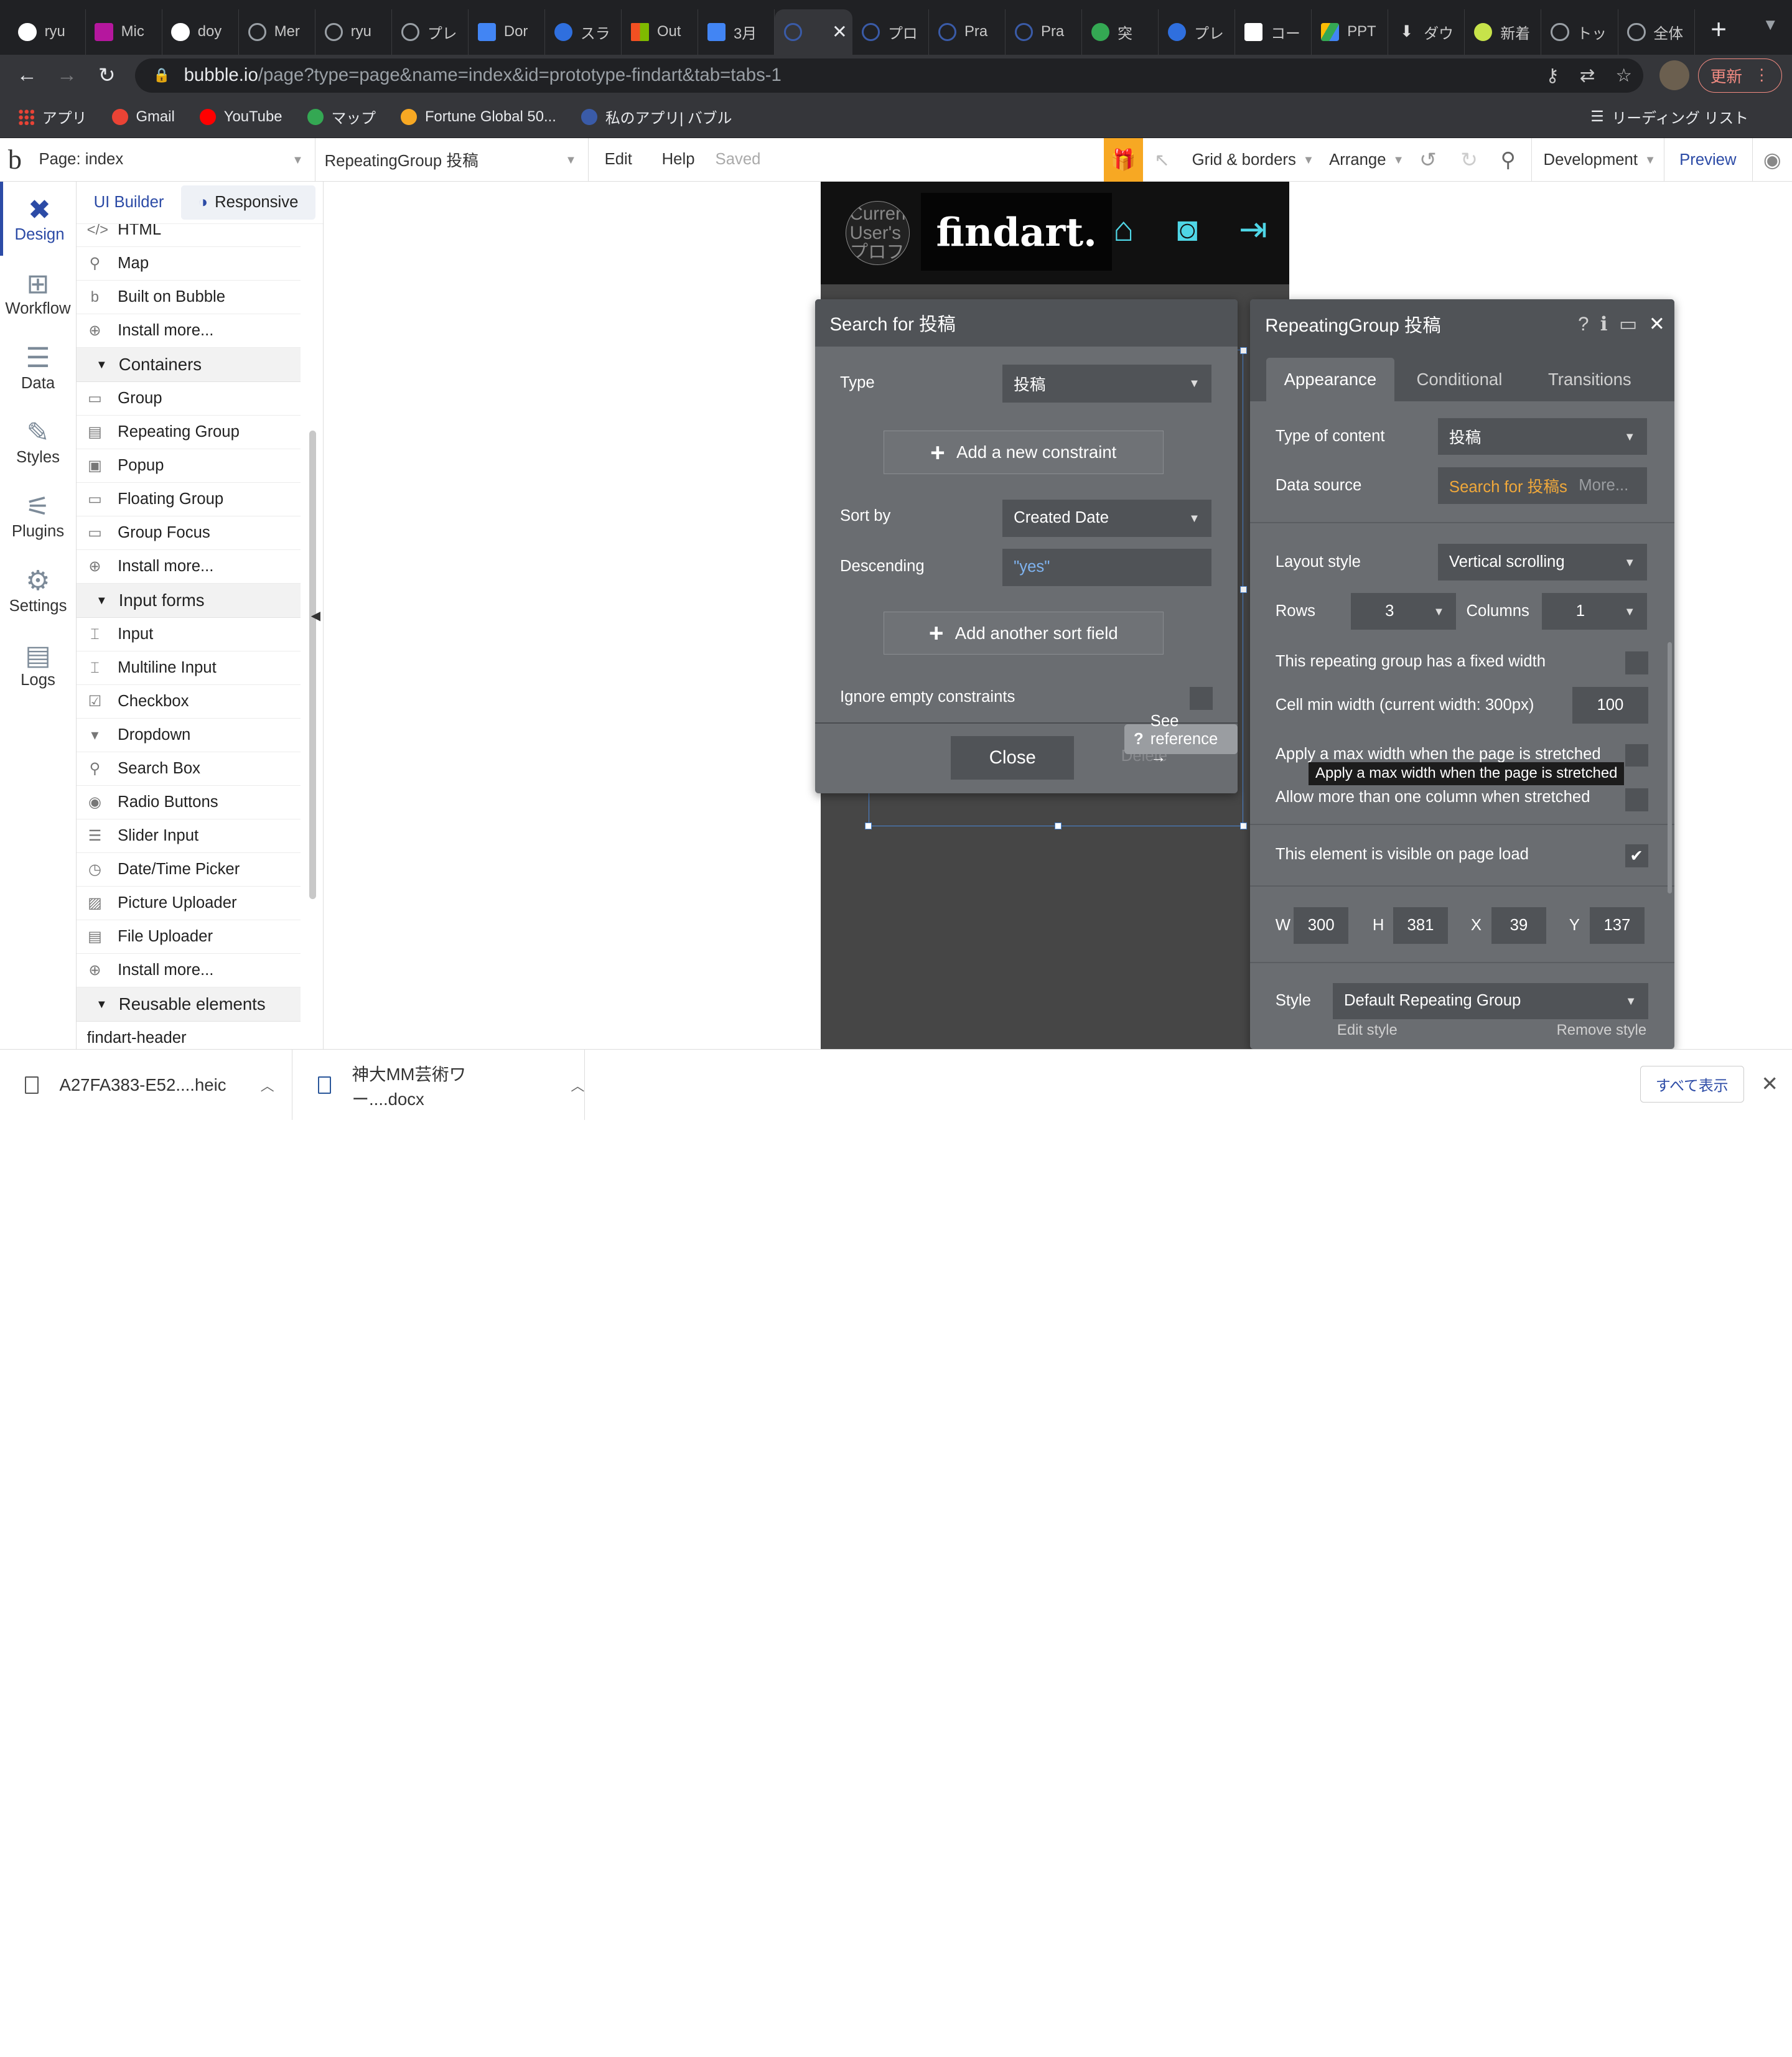 The height and width of the screenshot is (2057, 1792). Describe the element at coordinates (1106, 383) in the screenshot. I see `type-dropdown: 投稿 ▼` at that location.